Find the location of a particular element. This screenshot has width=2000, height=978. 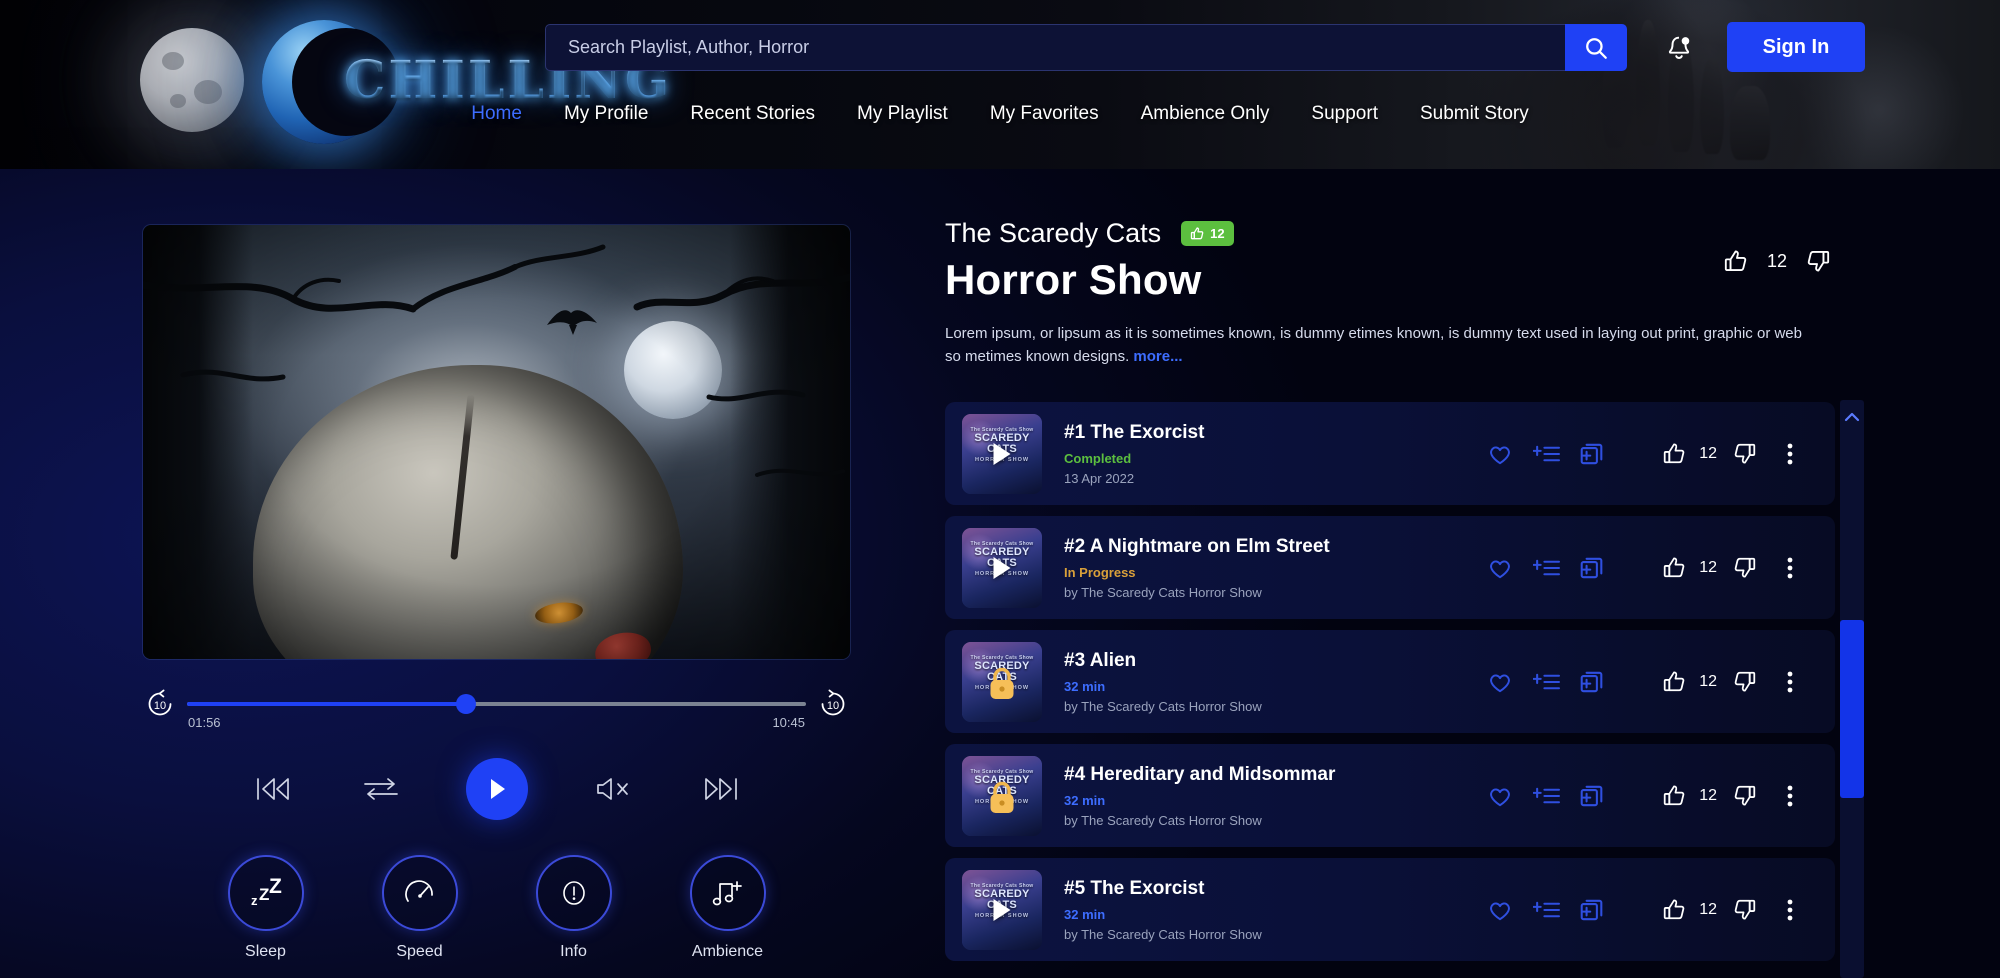

ambience-label: Ambience is located at coordinates (727, 951).